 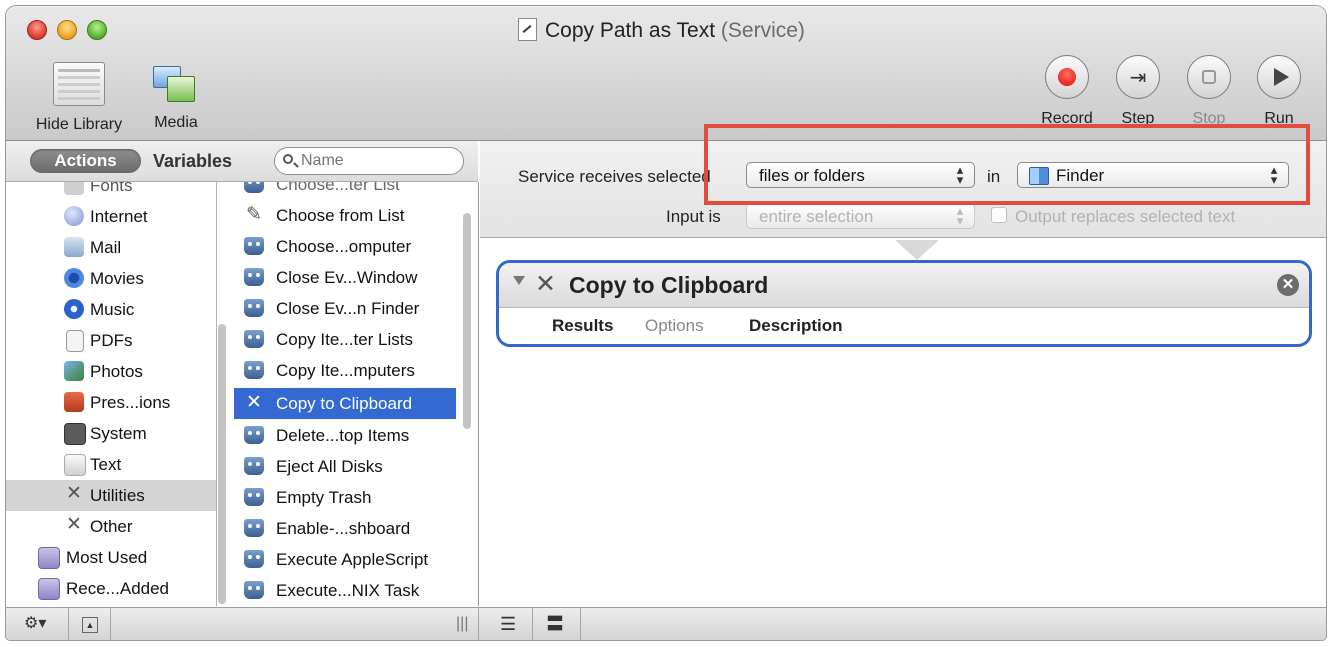 I want to click on list-item: Choose...ter List, so click(x=345, y=191).